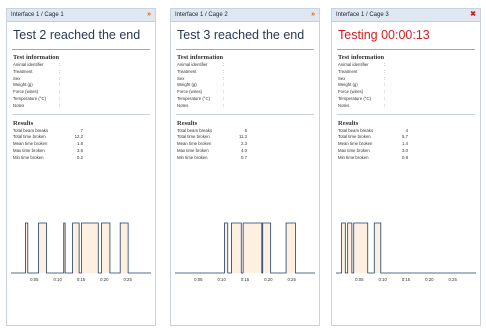  I want to click on close-icon: ✖, so click(473, 15).